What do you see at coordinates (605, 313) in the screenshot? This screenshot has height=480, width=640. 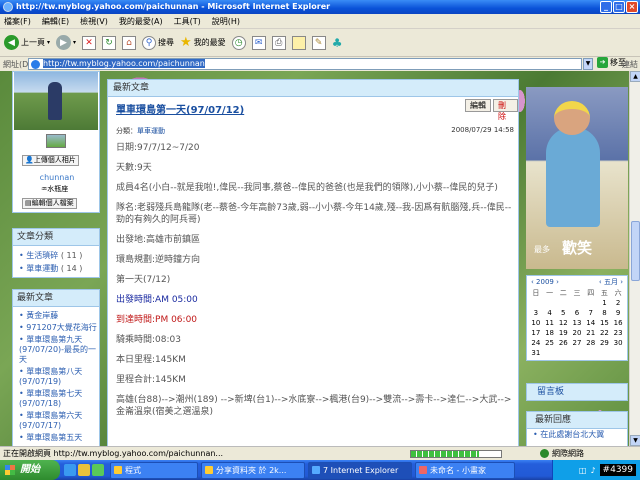 I see `calendar-day: 8` at bounding box center [605, 313].